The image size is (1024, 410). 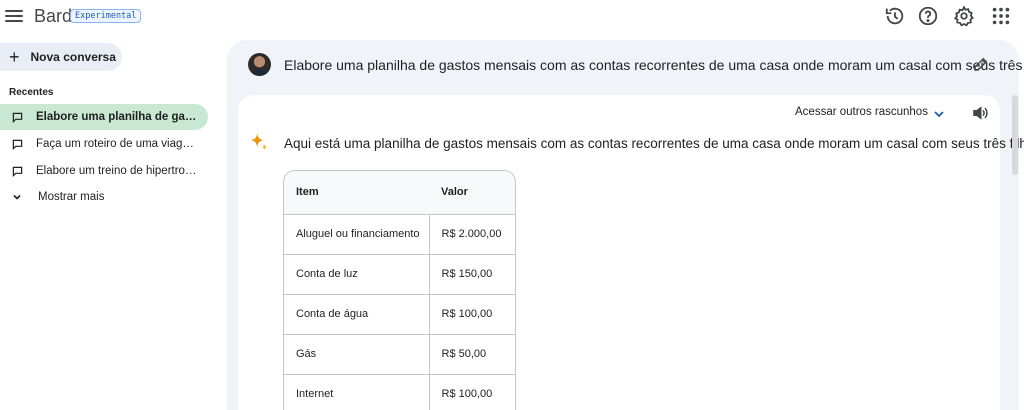 I want to click on cell-item: Gás, so click(x=357, y=354).